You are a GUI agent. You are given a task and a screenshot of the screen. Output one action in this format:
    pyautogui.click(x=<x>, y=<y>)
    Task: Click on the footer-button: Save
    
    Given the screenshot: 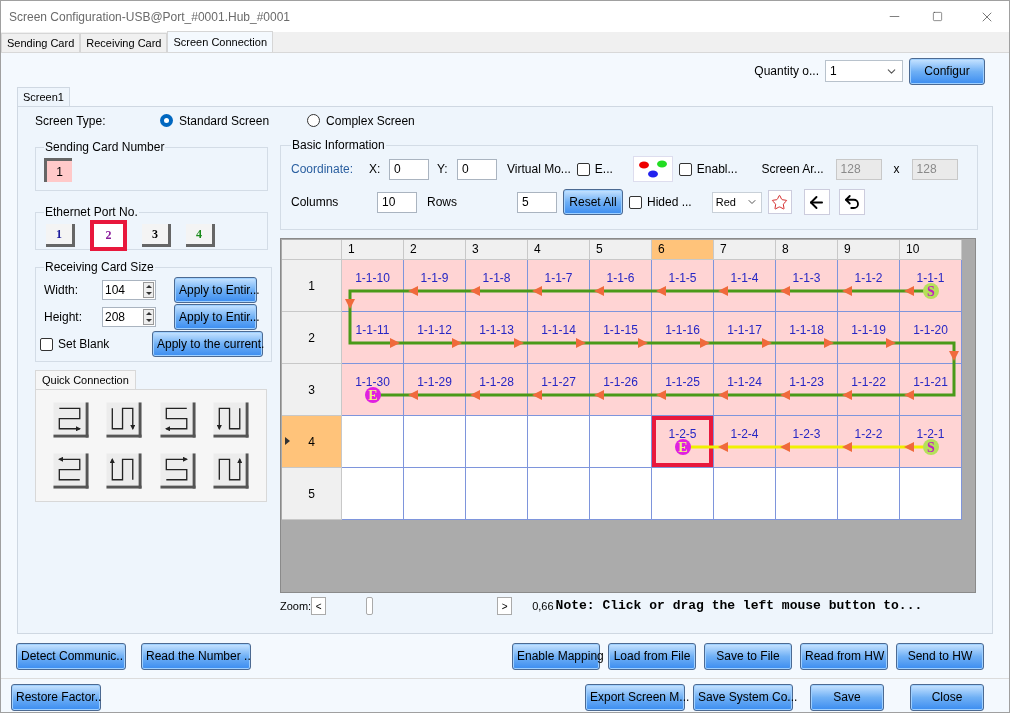 What is the action you would take?
    pyautogui.click(x=847, y=697)
    